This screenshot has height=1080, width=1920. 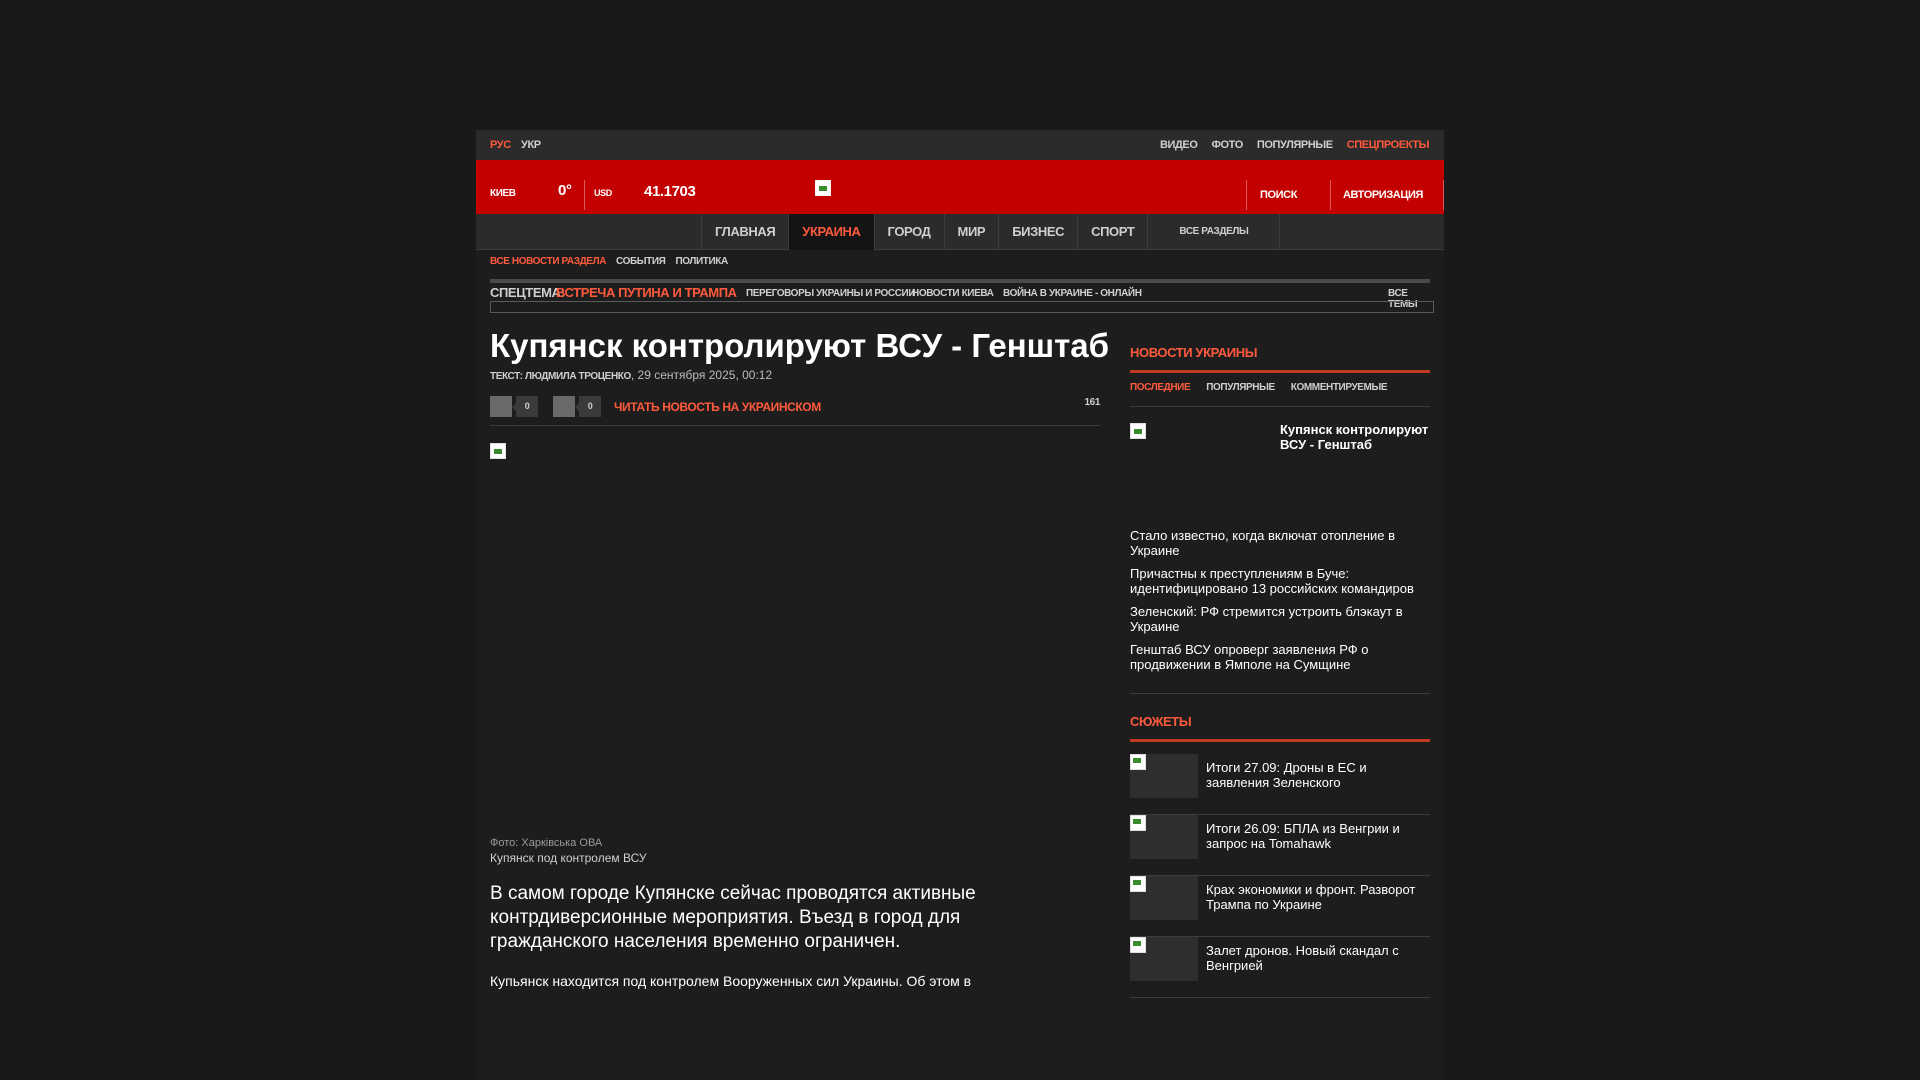 I want to click on tab-commented: КОММЕНТИРУЕМЫЕ, so click(x=1339, y=387).